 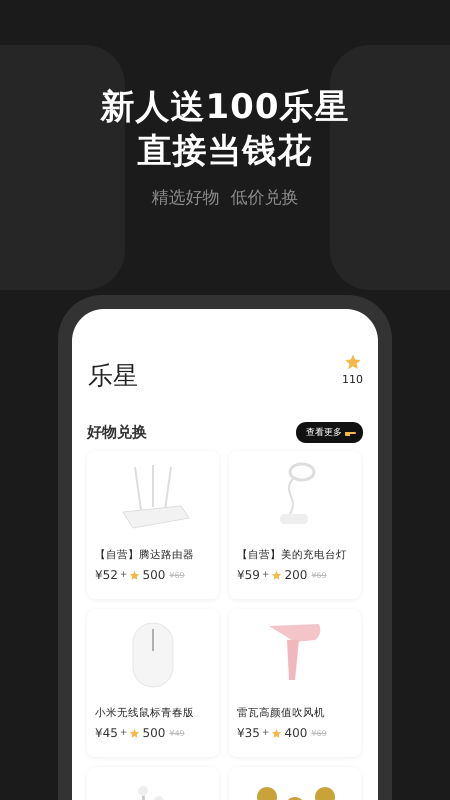 I want to click on headline: 直接当钱花, so click(x=224, y=151).